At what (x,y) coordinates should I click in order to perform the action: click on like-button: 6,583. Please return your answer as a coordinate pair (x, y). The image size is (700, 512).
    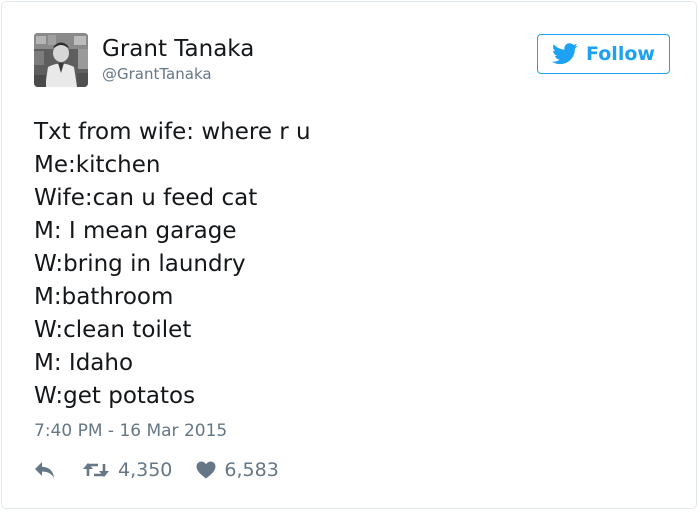
    Looking at the image, I should click on (237, 470).